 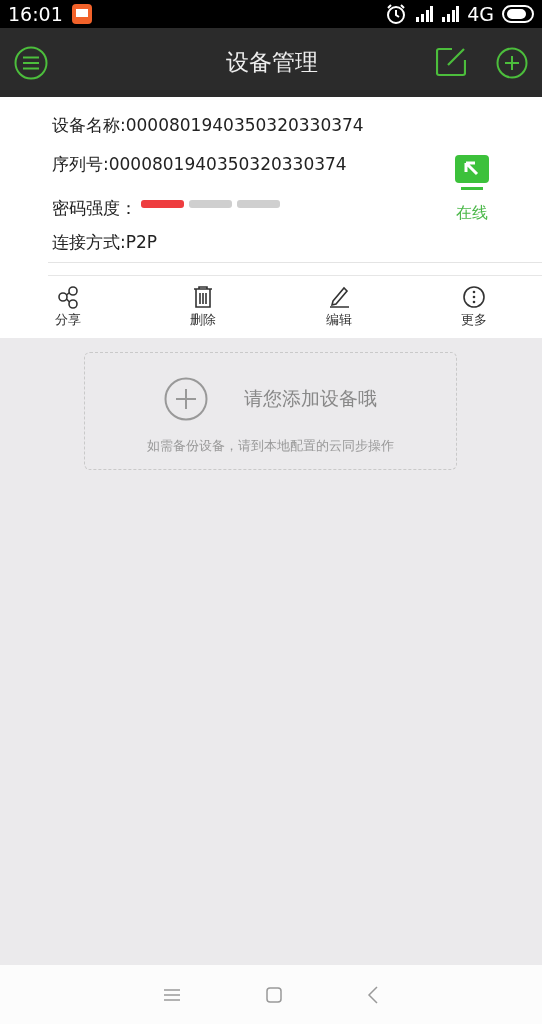 I want to click on action-button: 编辑, so click(x=339, y=307).